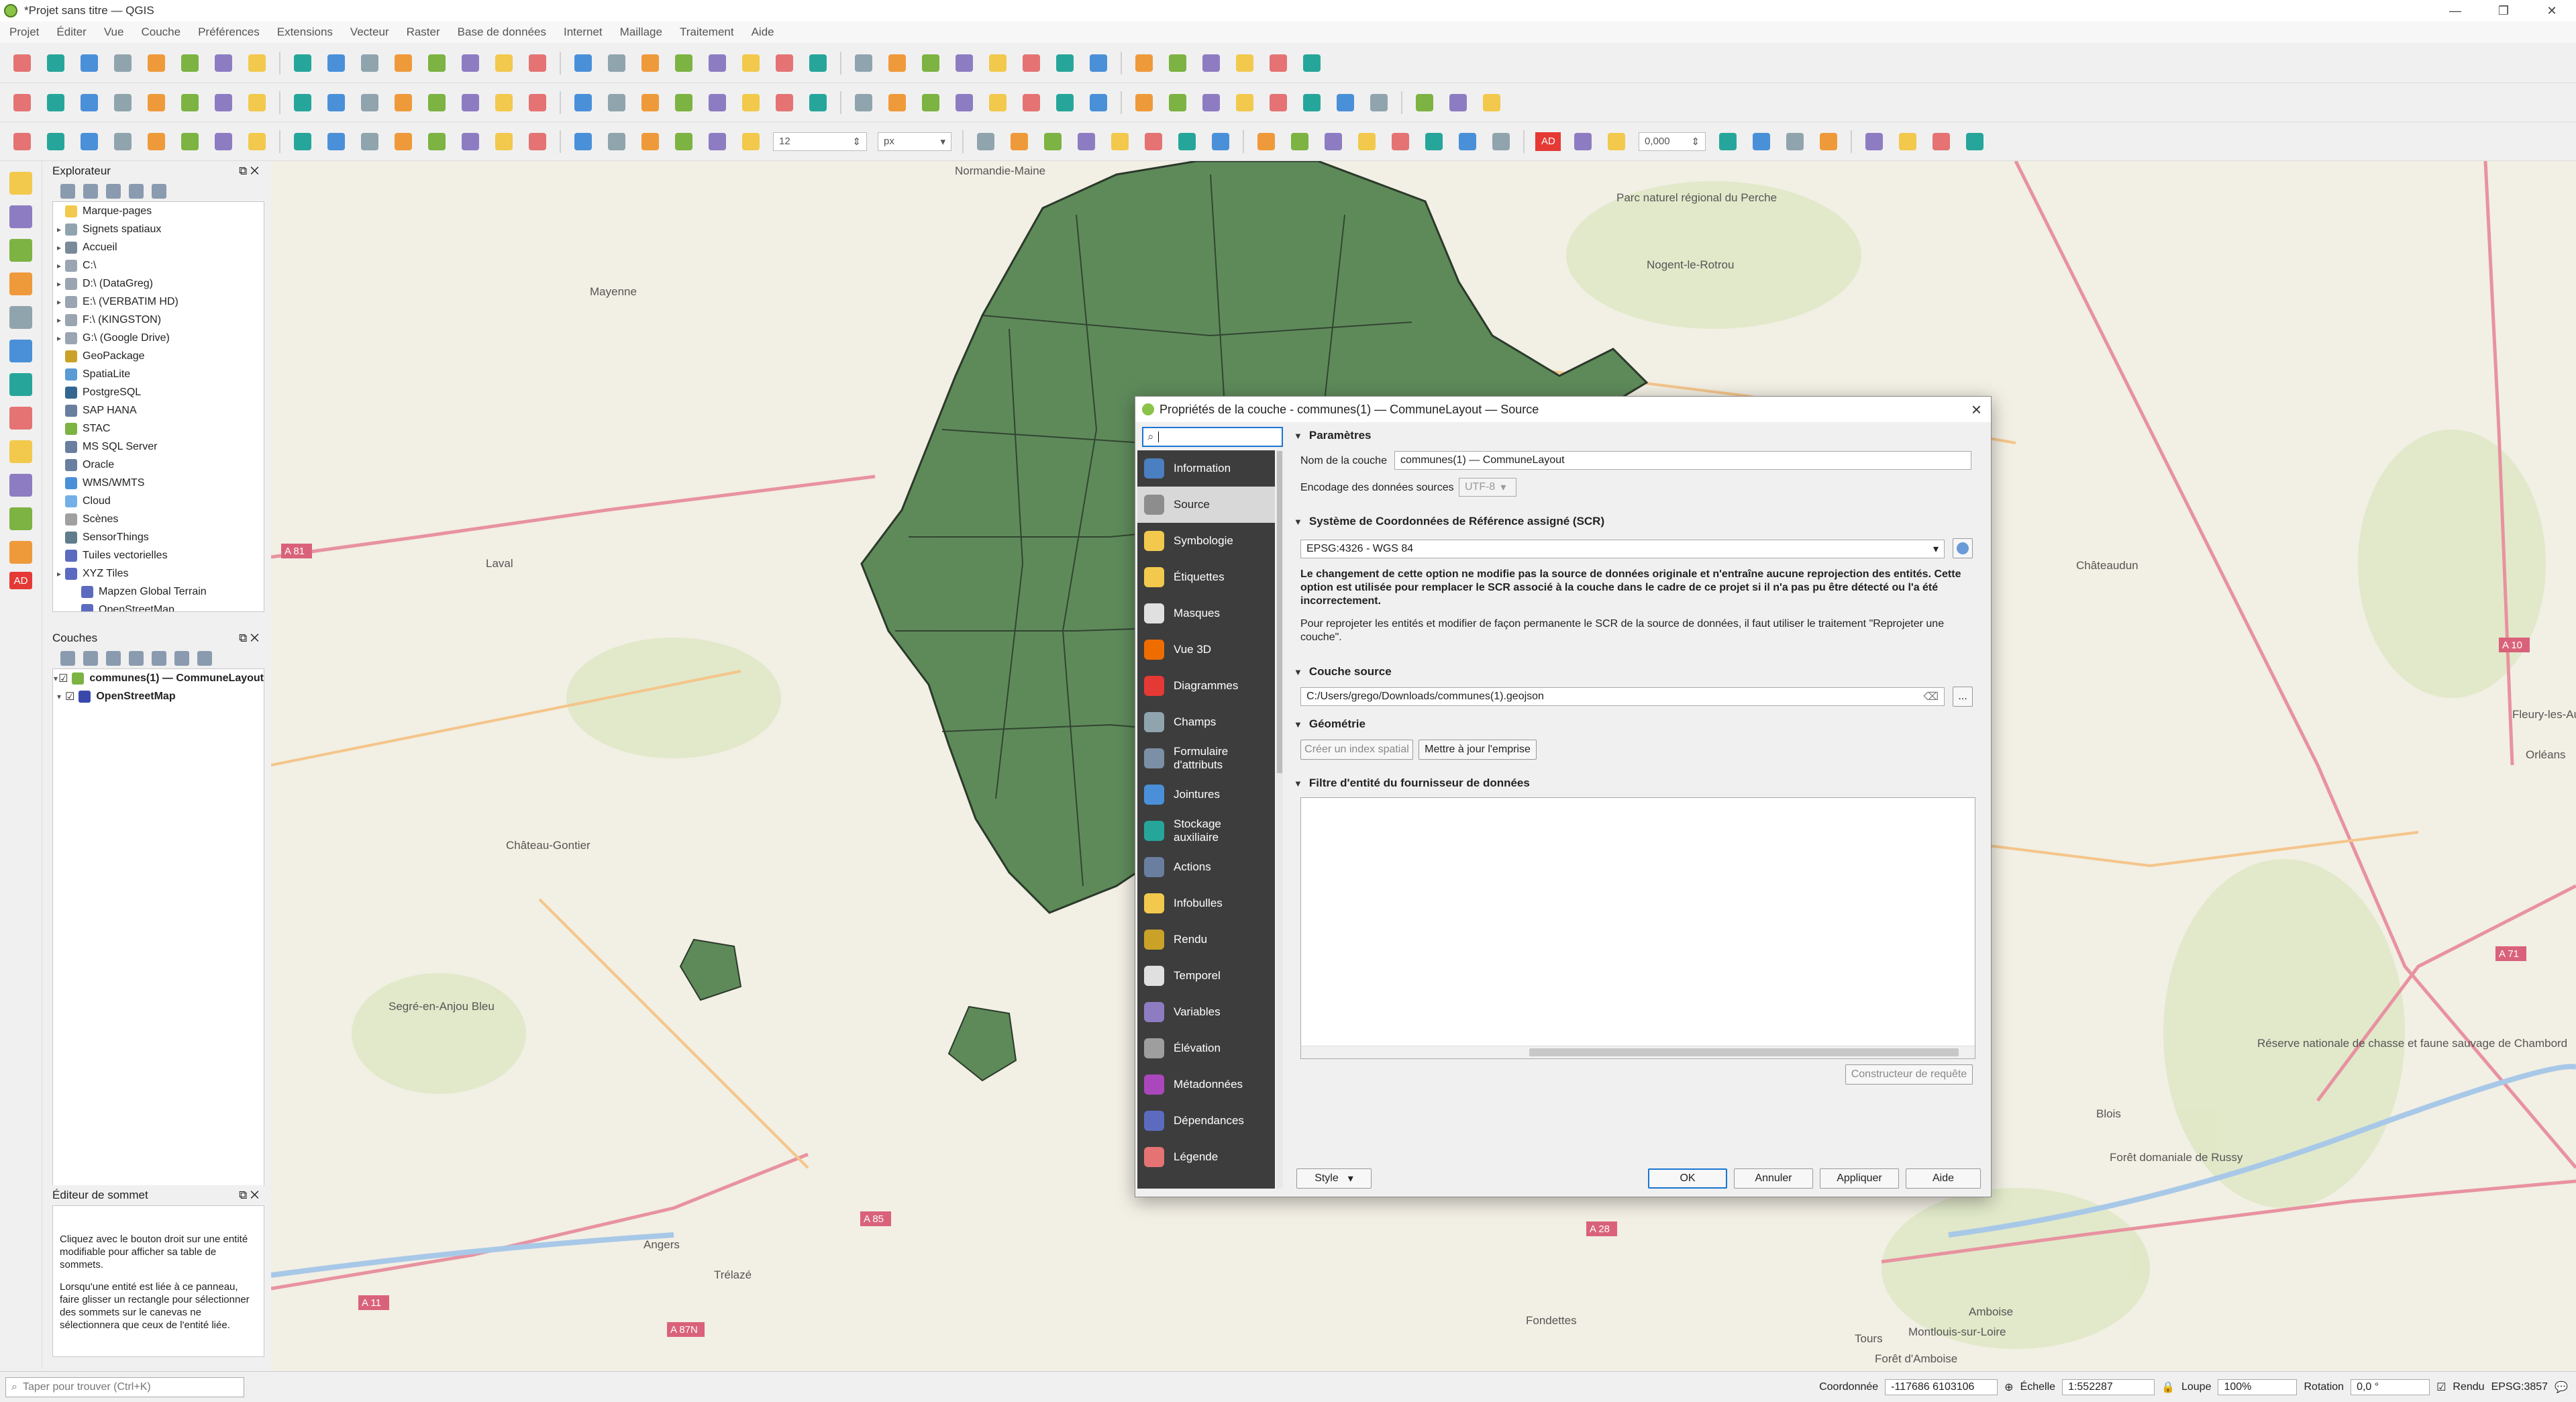  What do you see at coordinates (583, 32) in the screenshot?
I see `menu-internet: Internet` at bounding box center [583, 32].